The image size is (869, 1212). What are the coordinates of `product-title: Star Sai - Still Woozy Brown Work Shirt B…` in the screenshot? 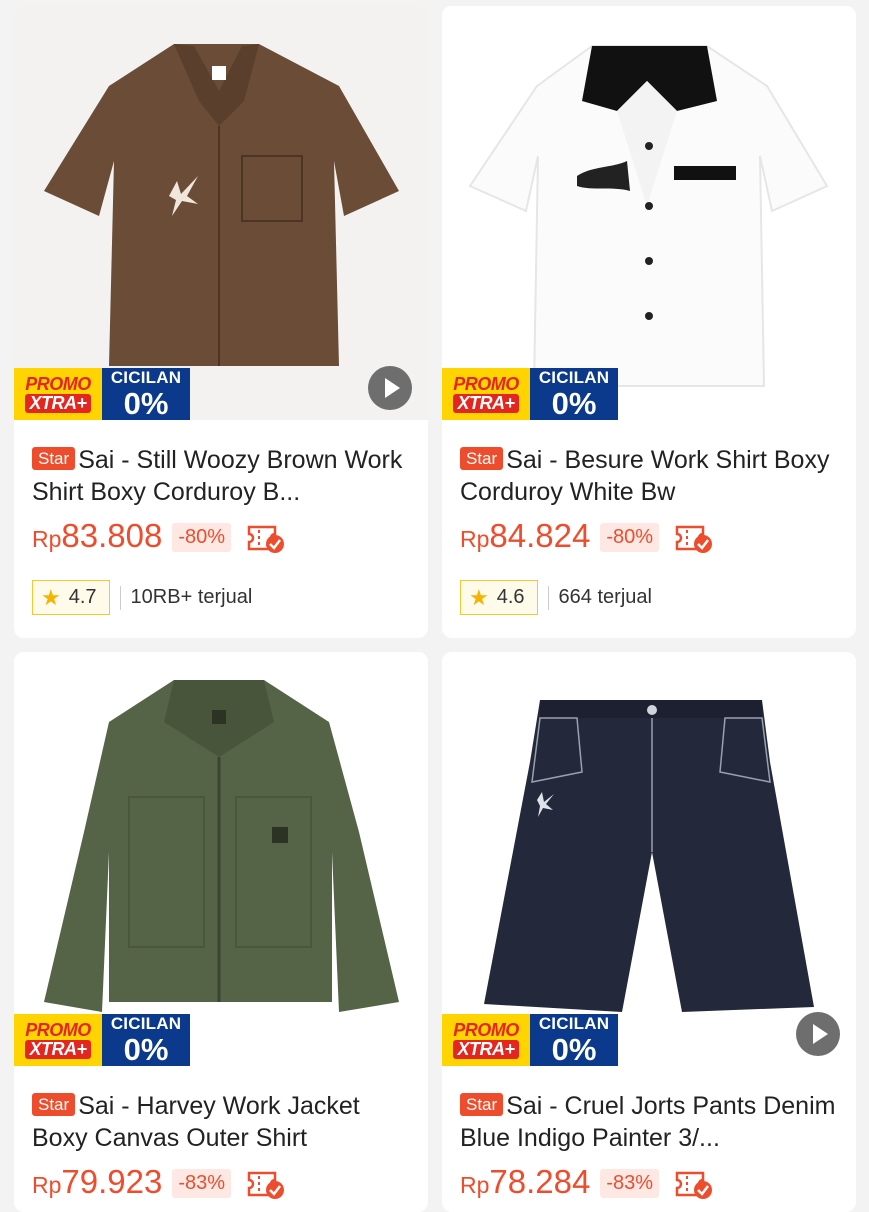 It's located at (222, 476).